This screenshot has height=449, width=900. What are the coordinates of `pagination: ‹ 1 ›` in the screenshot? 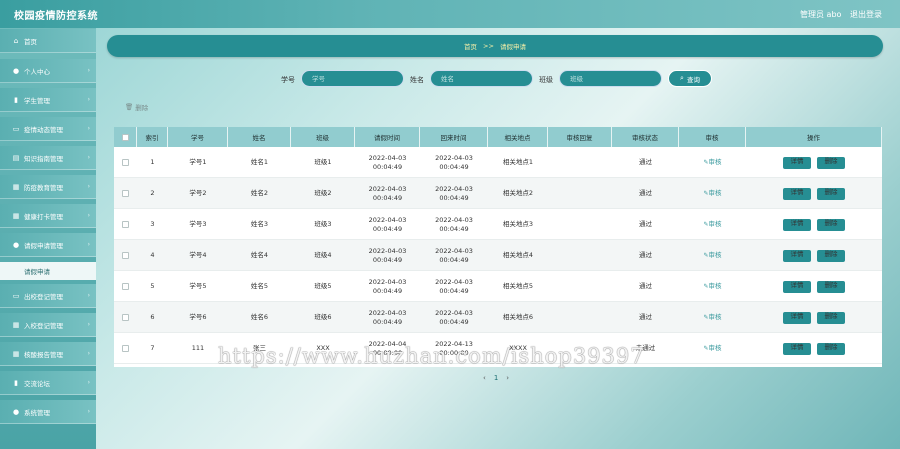 It's located at (496, 378).